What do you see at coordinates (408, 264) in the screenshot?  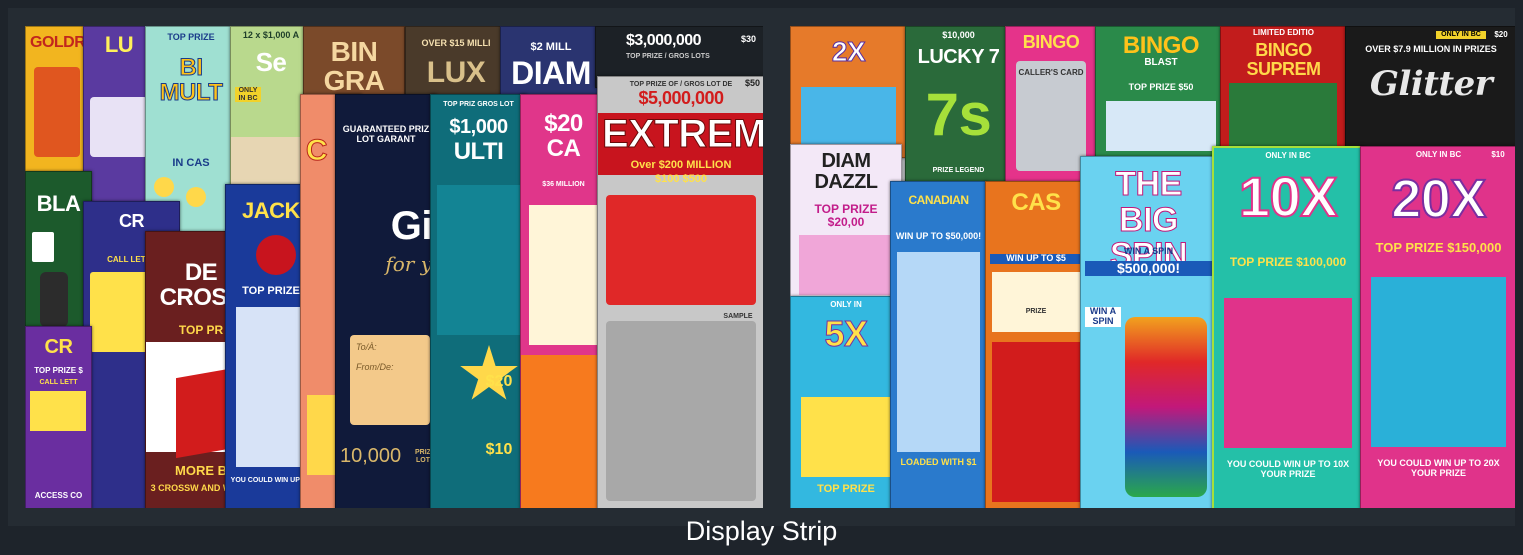 I see `ticket-script: for y` at bounding box center [408, 264].